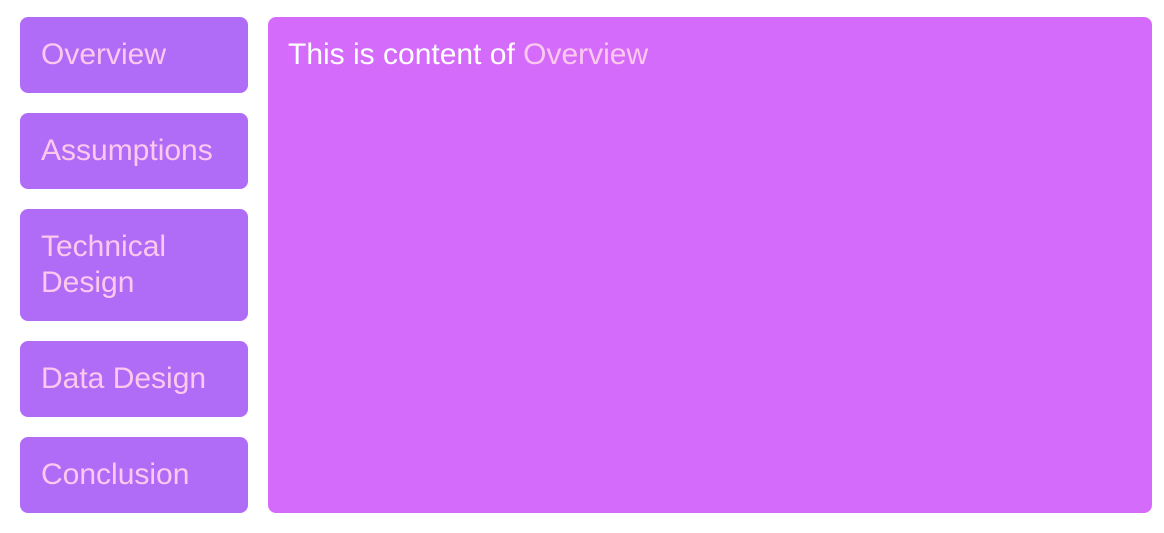 The width and height of the screenshot is (1164, 533). I want to click on content-prefix: This is content of, so click(406, 54).